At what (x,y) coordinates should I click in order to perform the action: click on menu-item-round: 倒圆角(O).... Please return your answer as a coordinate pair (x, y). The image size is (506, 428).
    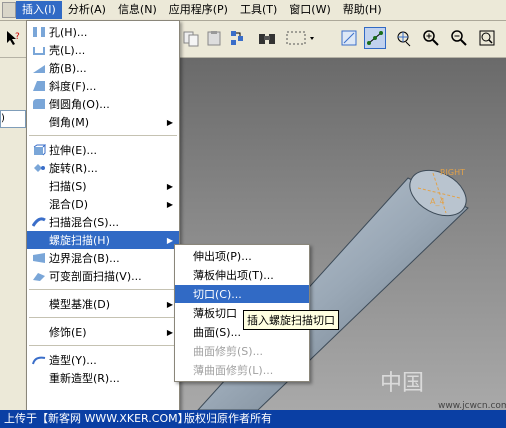
    Looking at the image, I should click on (103, 104).